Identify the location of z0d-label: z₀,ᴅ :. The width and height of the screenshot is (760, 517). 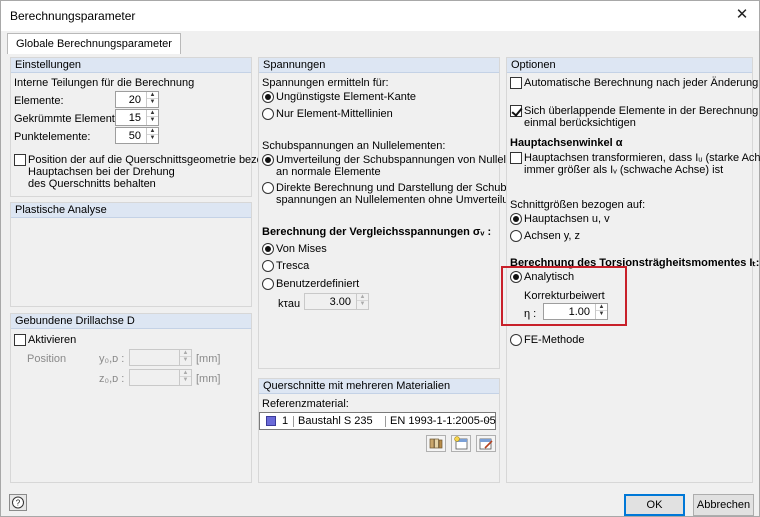
(112, 379).